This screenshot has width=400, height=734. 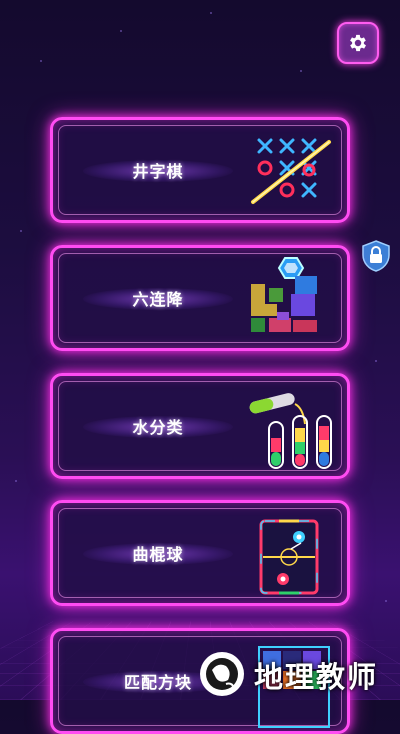 I want to click on water-sort-art, so click(x=290, y=431).